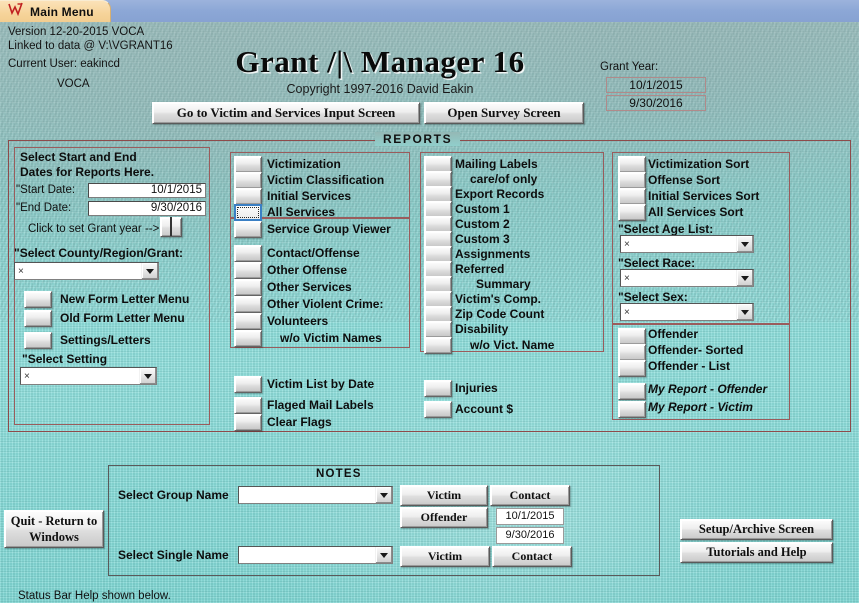 Image resolution: width=859 pixels, height=603 pixels. What do you see at coordinates (125, 299) in the screenshot?
I see `new-form-letter-menu-label: New Form Letter Menu` at bounding box center [125, 299].